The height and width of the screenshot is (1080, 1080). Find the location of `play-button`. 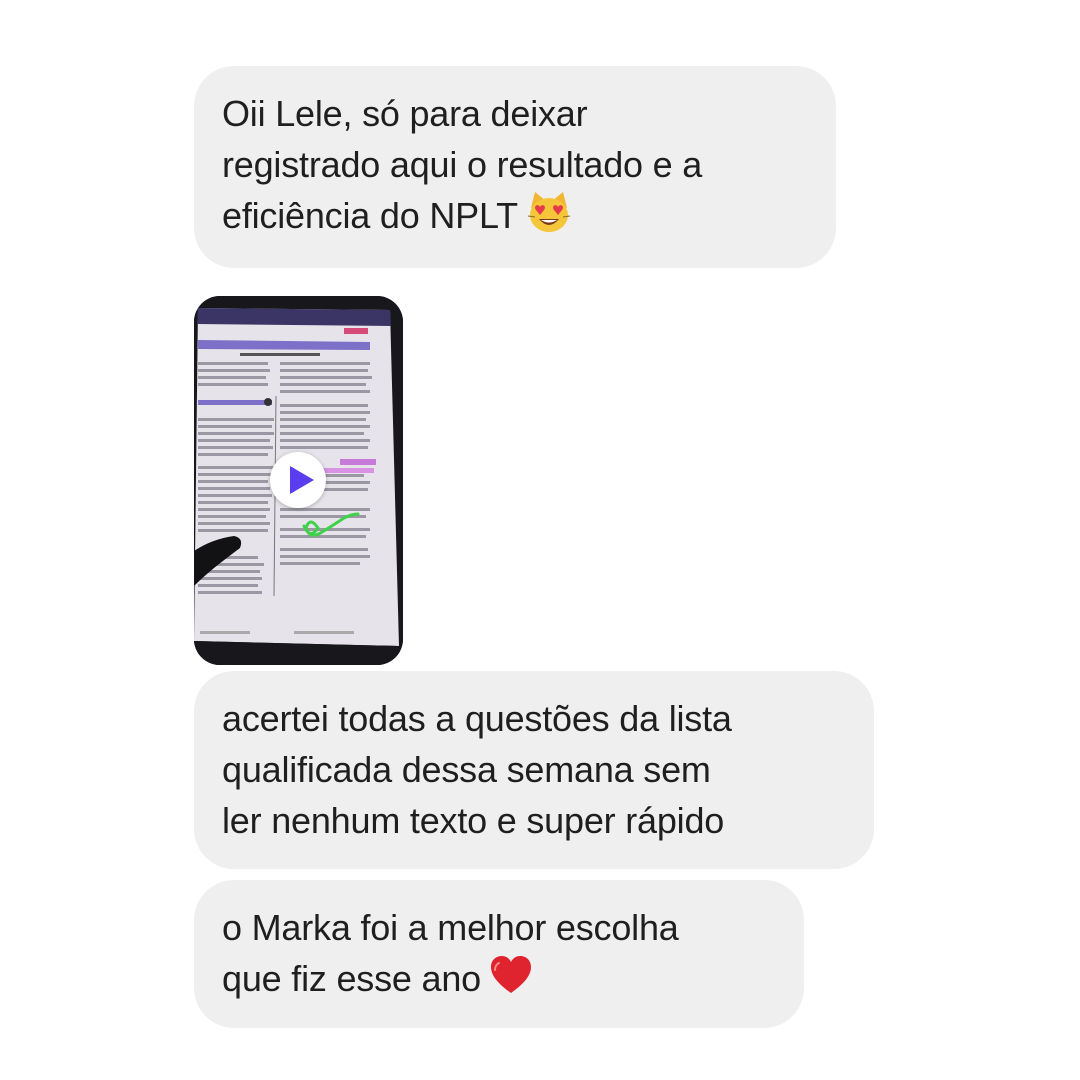

play-button is located at coordinates (298, 480).